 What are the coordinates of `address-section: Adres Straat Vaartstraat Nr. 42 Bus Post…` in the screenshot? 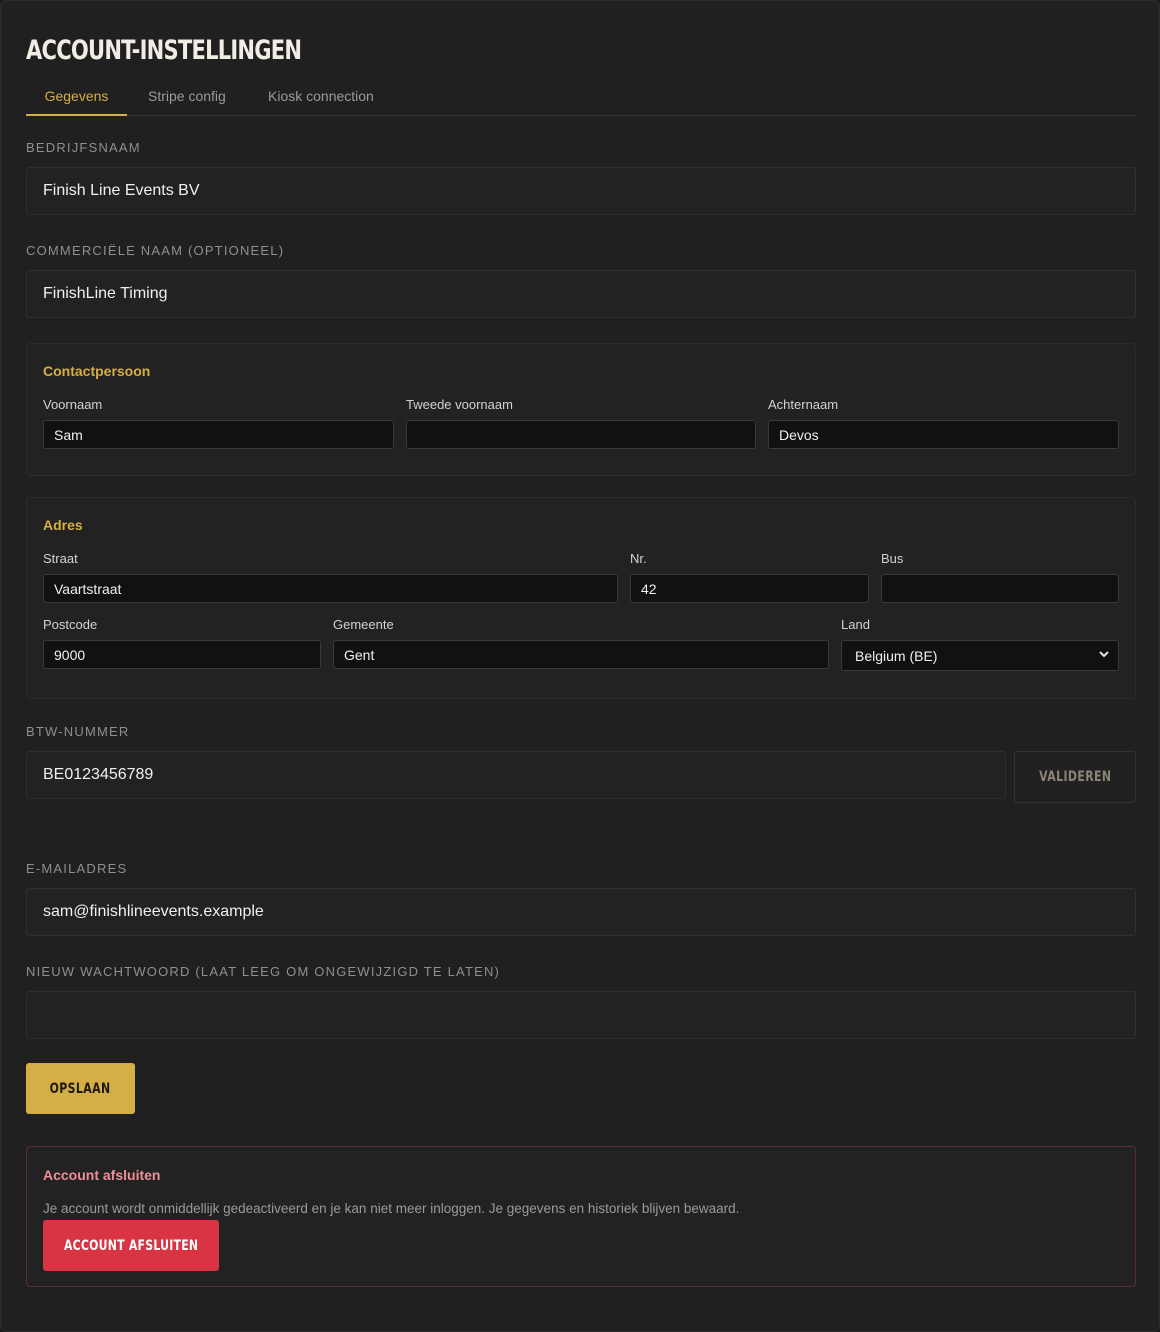 It's located at (581, 598).